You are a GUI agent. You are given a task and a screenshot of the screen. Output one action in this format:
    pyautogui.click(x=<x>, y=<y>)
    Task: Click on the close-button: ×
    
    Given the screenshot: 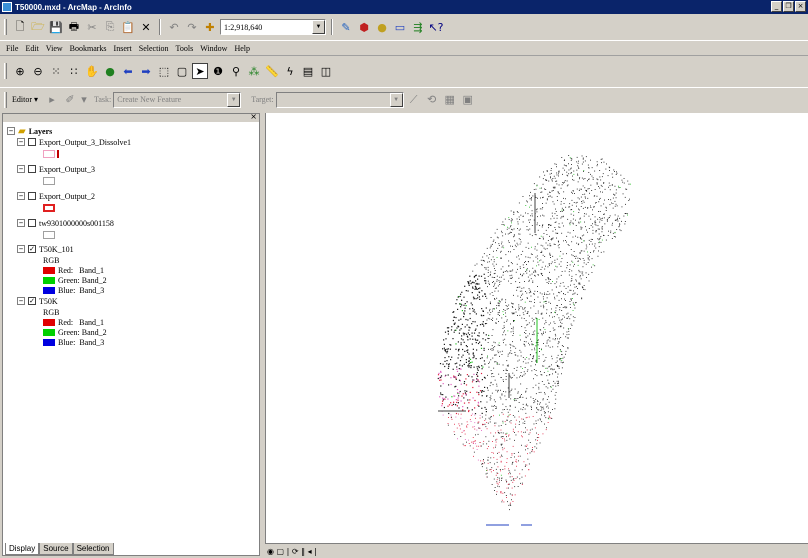 What is the action you would take?
    pyautogui.click(x=800, y=6)
    